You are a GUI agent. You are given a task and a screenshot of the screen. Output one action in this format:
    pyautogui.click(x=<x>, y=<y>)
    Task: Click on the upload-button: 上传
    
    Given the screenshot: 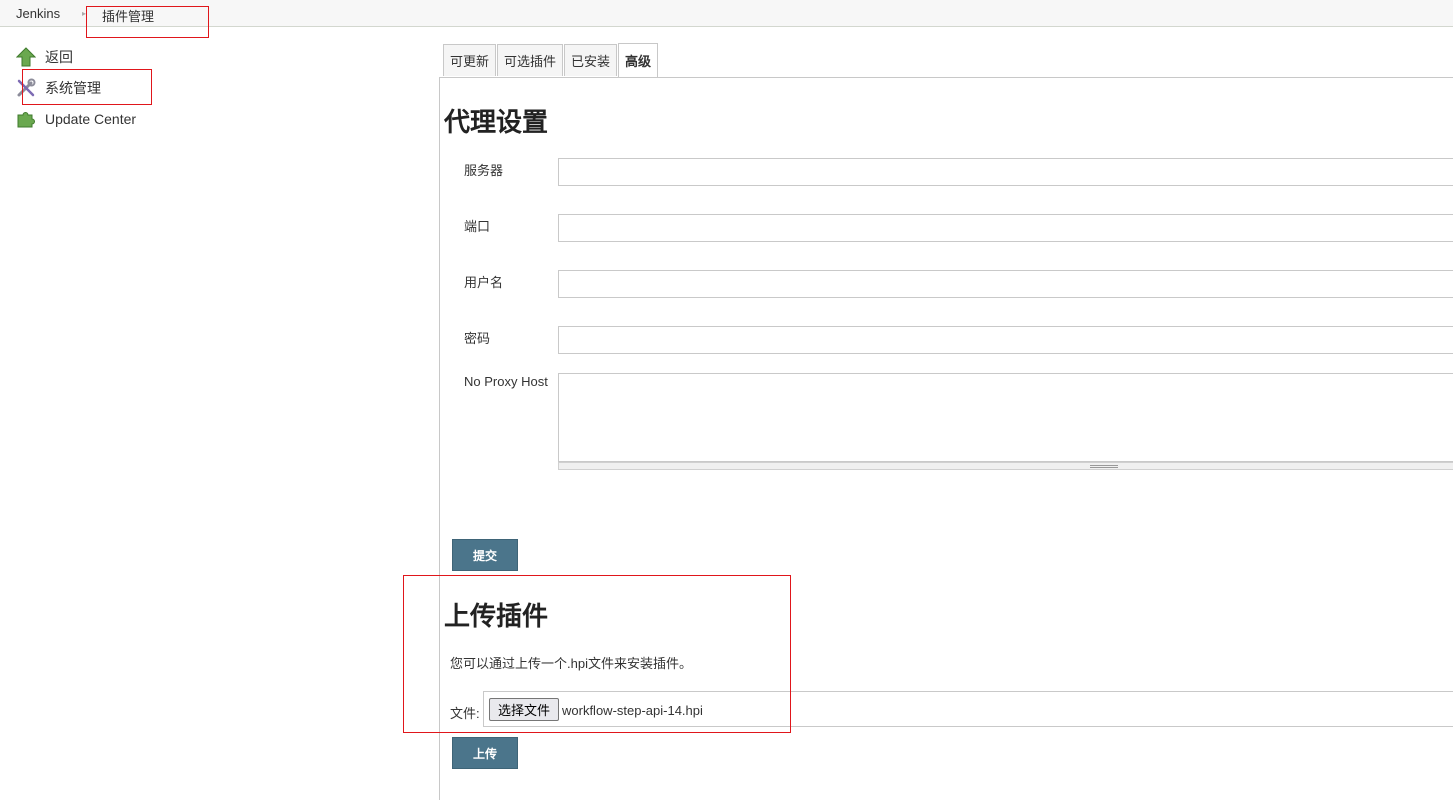 What is the action you would take?
    pyautogui.click(x=485, y=753)
    